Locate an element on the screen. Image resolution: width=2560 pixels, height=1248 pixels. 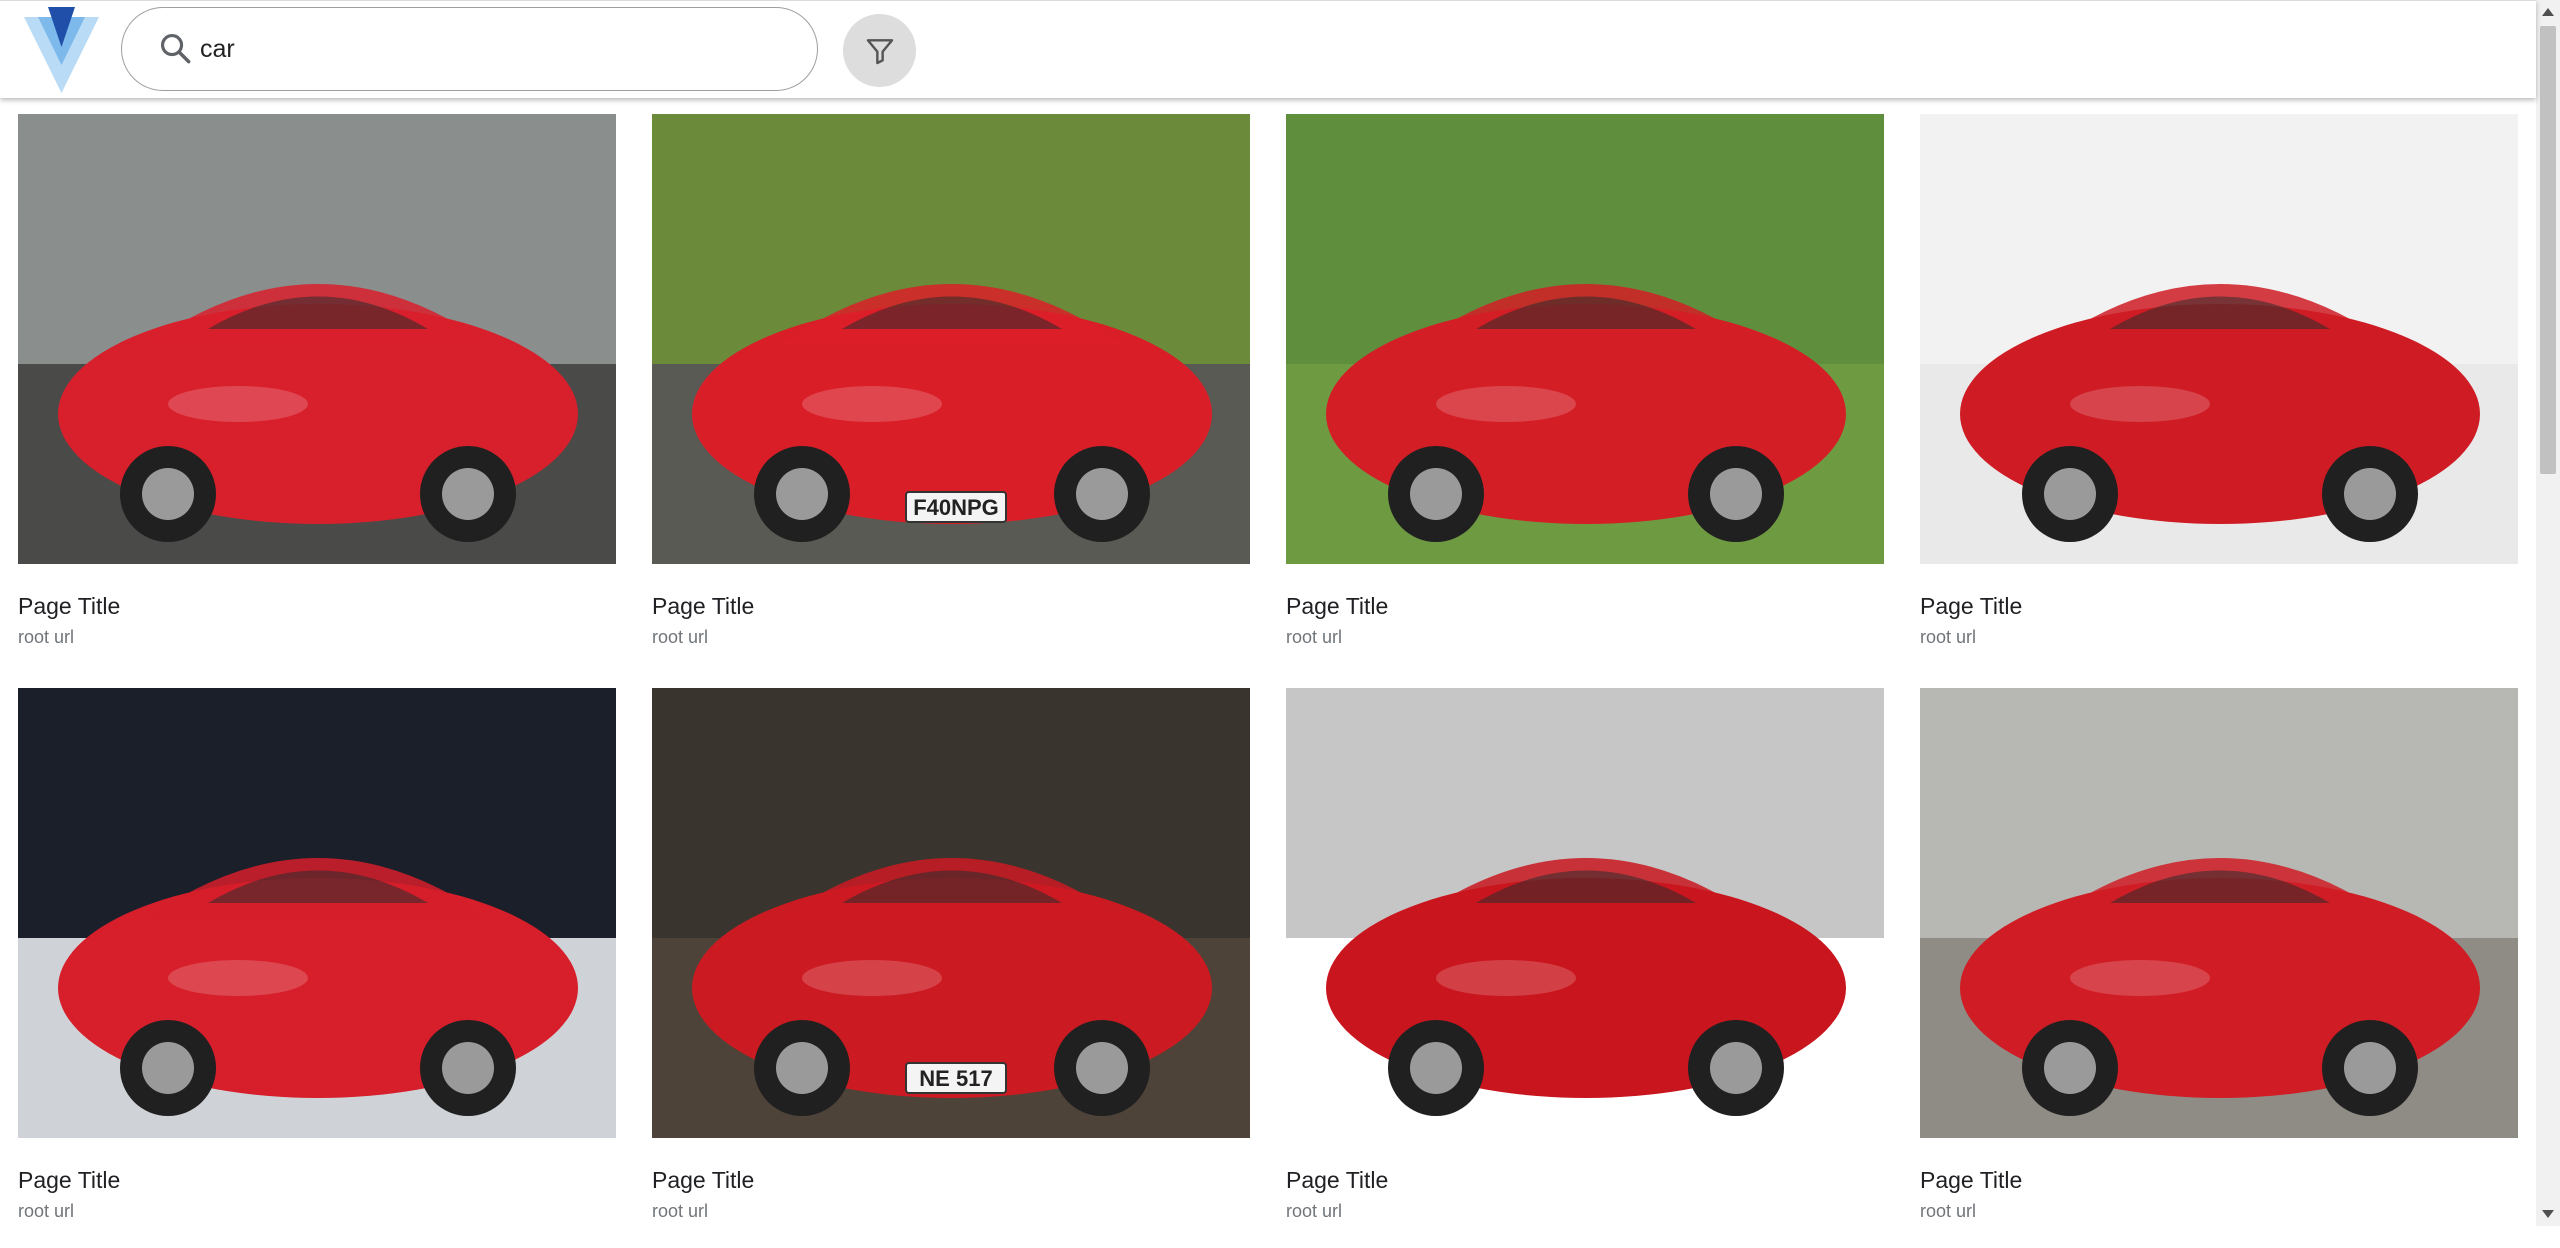
filter-button is located at coordinates (879, 50).